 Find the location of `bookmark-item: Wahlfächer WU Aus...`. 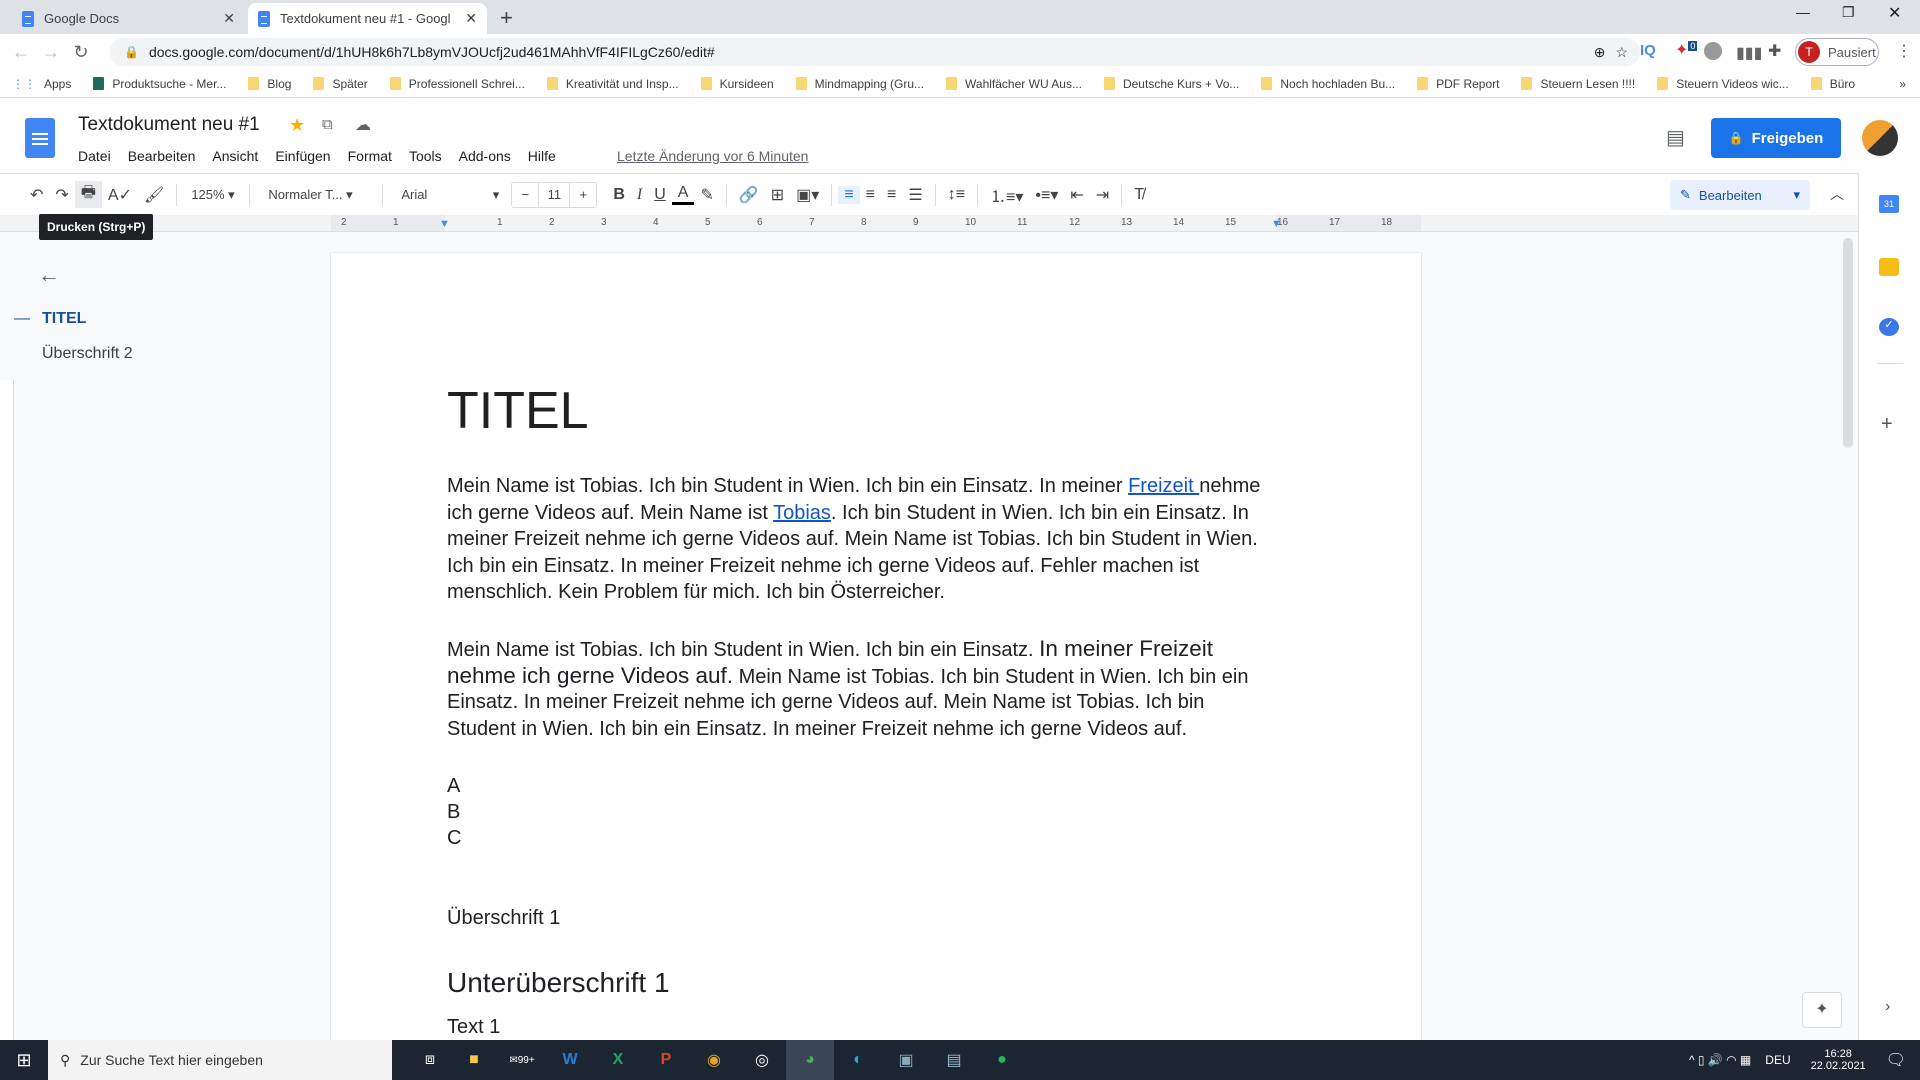

bookmark-item: Wahlfächer WU Aus... is located at coordinates (1014, 84).